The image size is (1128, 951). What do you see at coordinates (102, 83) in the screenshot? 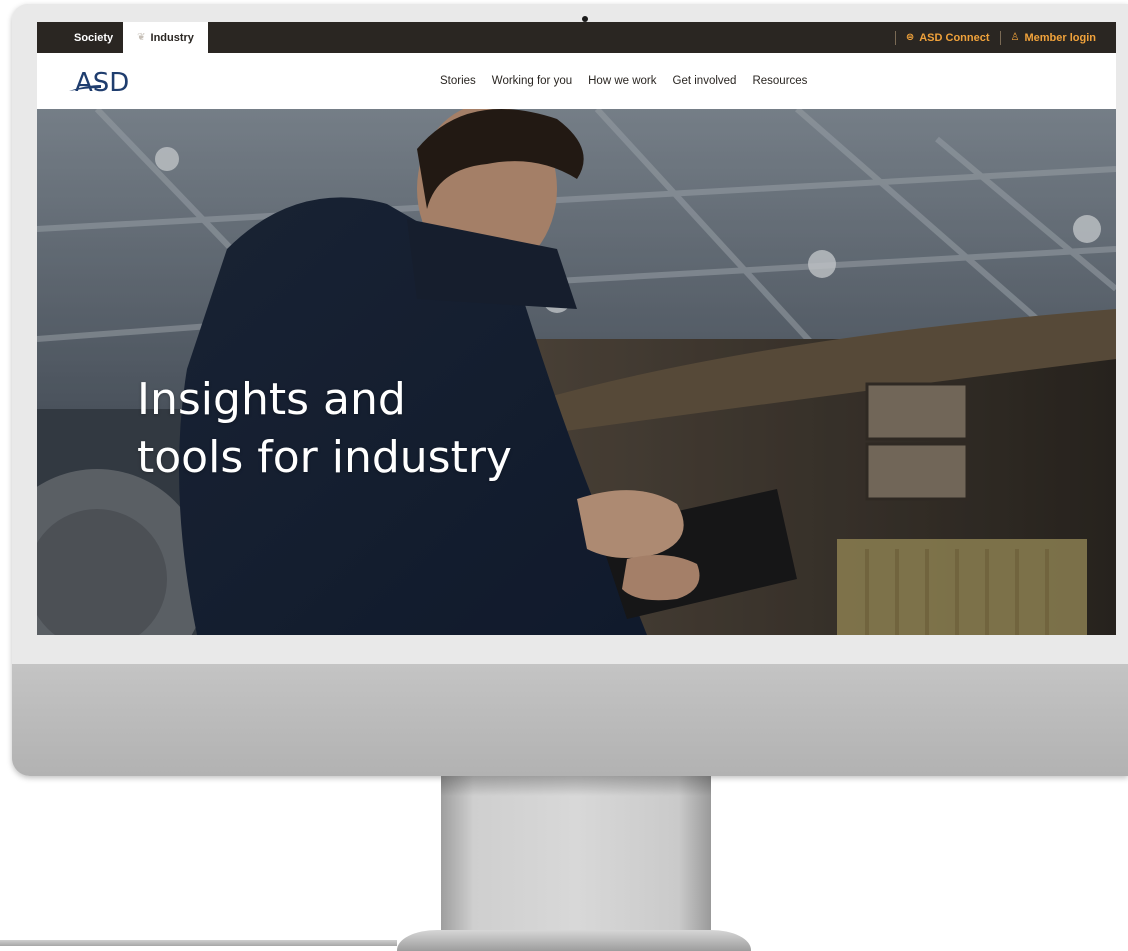
I see `logo-text: ASD` at bounding box center [102, 83].